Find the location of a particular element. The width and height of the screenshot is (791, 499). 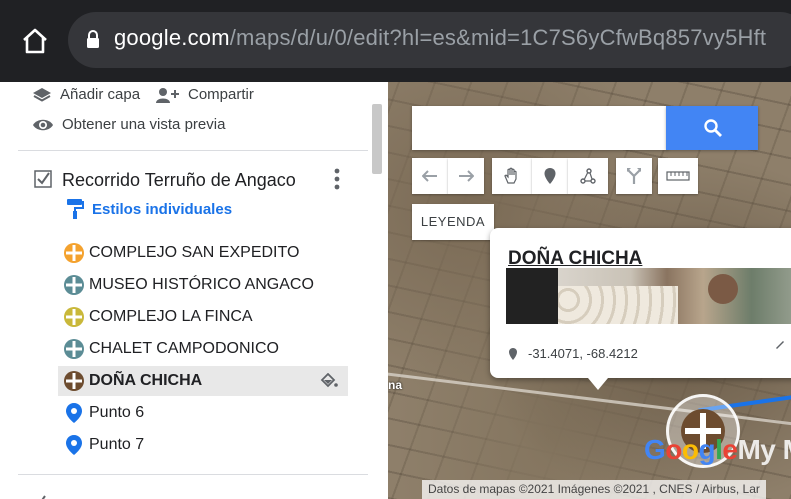

pan-tool-button is located at coordinates (512, 176).